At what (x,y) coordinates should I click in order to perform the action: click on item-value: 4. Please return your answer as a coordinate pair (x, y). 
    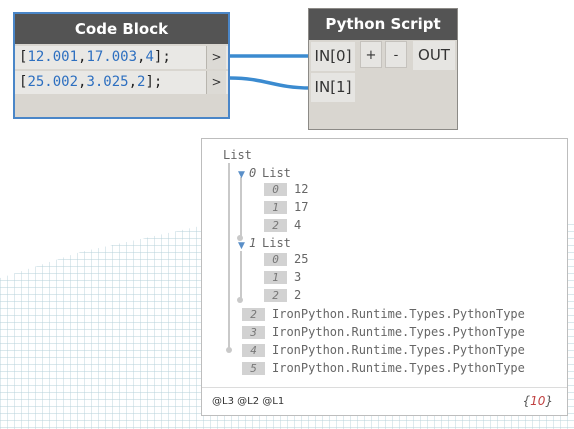
    Looking at the image, I should click on (298, 225).